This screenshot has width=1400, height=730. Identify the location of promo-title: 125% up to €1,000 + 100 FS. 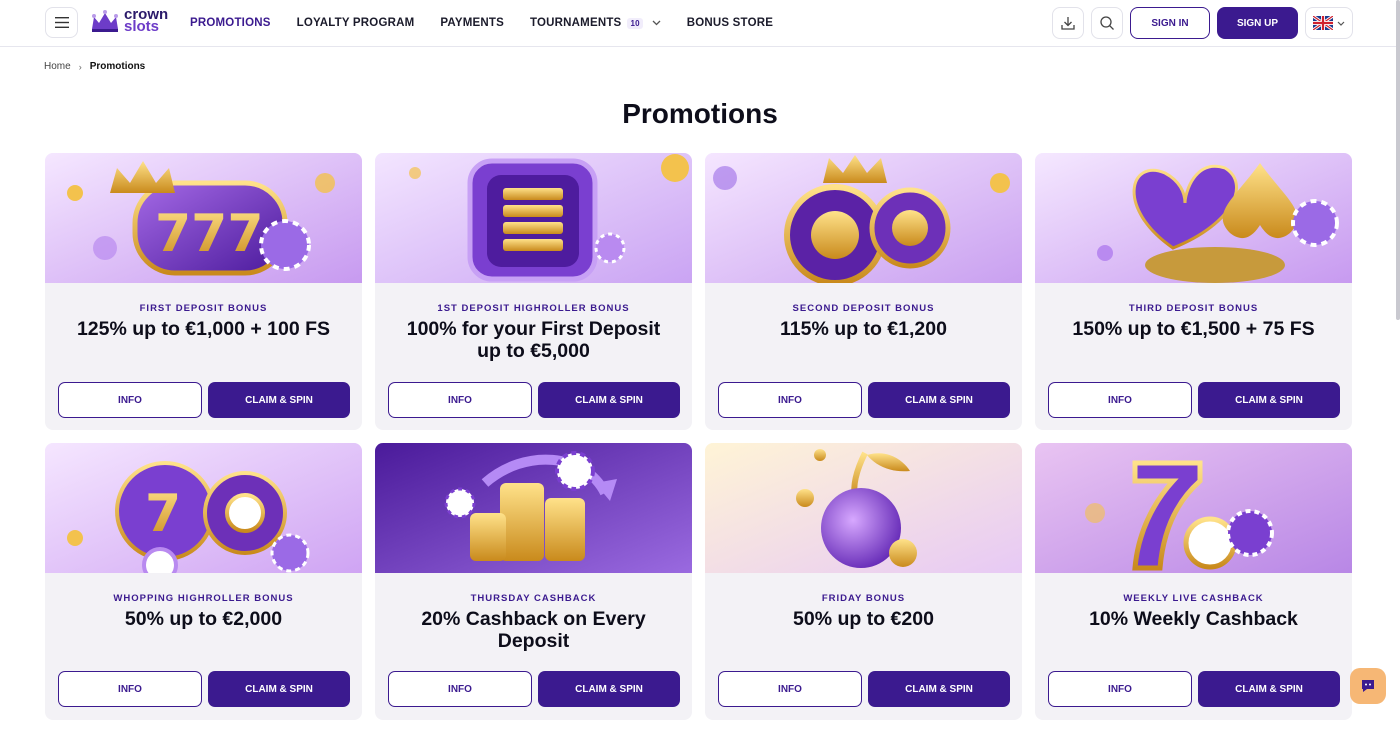
(203, 329).